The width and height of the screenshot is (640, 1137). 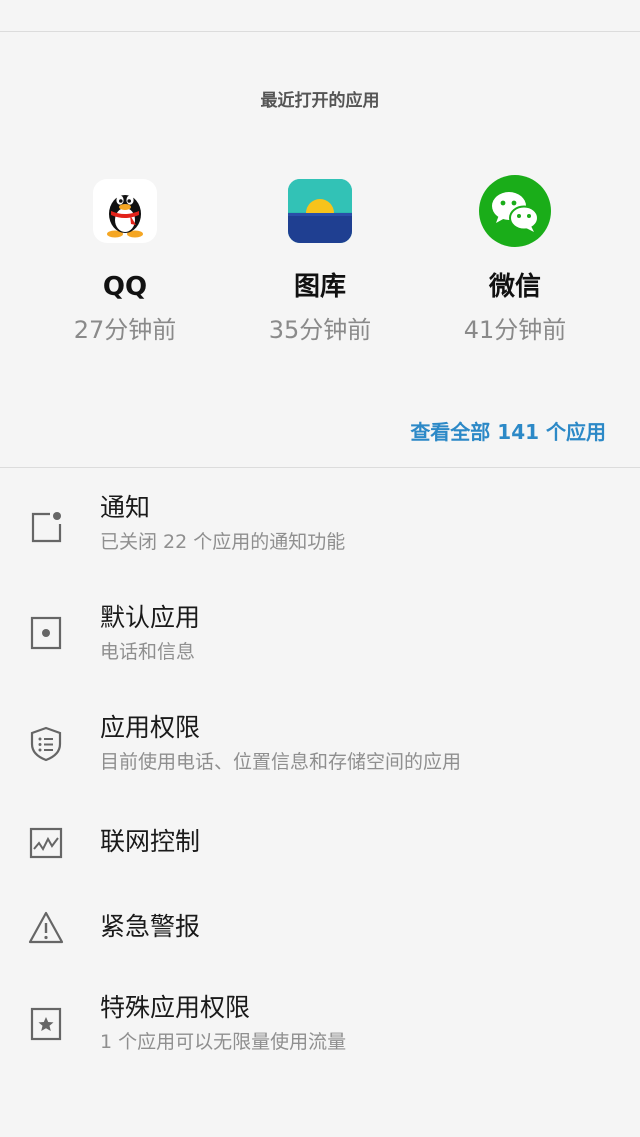 What do you see at coordinates (148, 652) in the screenshot?
I see `settings-item-subtitle: 电话和信息` at bounding box center [148, 652].